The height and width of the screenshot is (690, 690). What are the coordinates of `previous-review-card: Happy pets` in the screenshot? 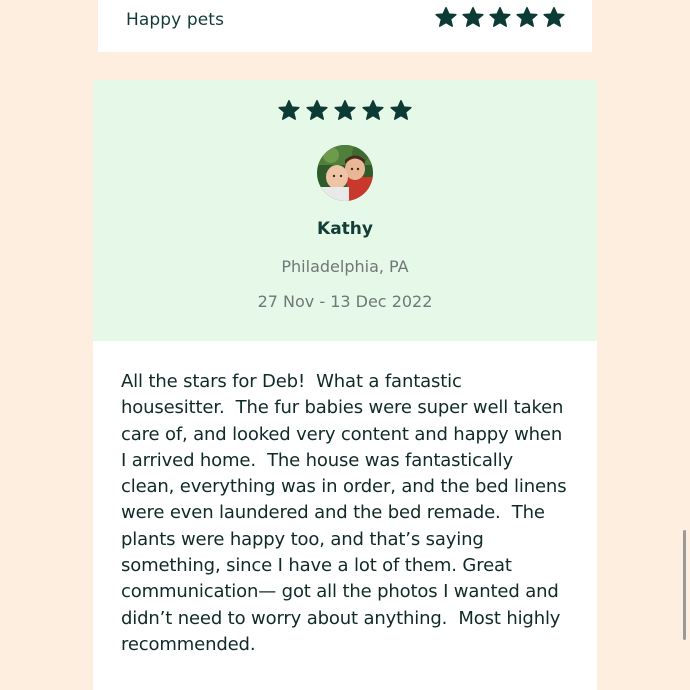 It's located at (345, 26).